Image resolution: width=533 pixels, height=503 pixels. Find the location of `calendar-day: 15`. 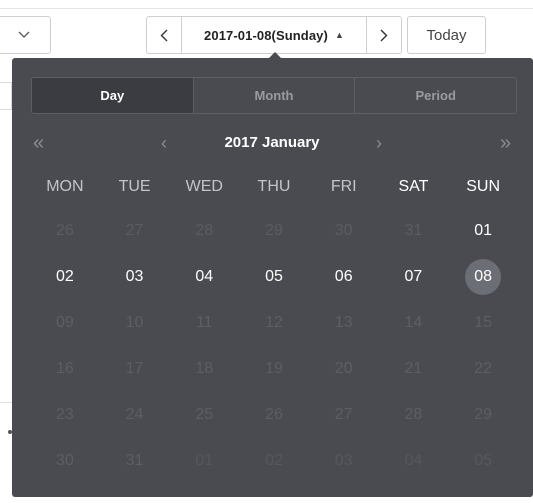

calendar-day: 15 is located at coordinates (483, 322).